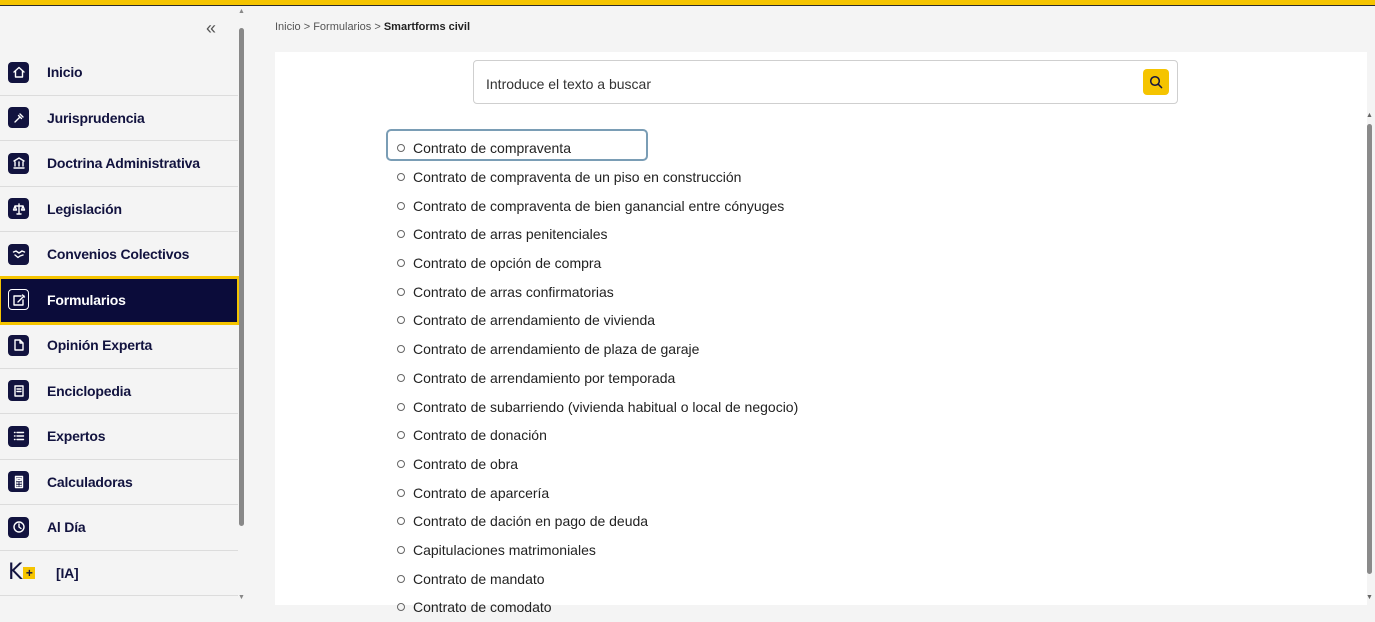 Image resolution: width=1375 pixels, height=622 pixels. I want to click on breadcrumb: Inicio > Formularios > Smartforms civil, so click(372, 27).